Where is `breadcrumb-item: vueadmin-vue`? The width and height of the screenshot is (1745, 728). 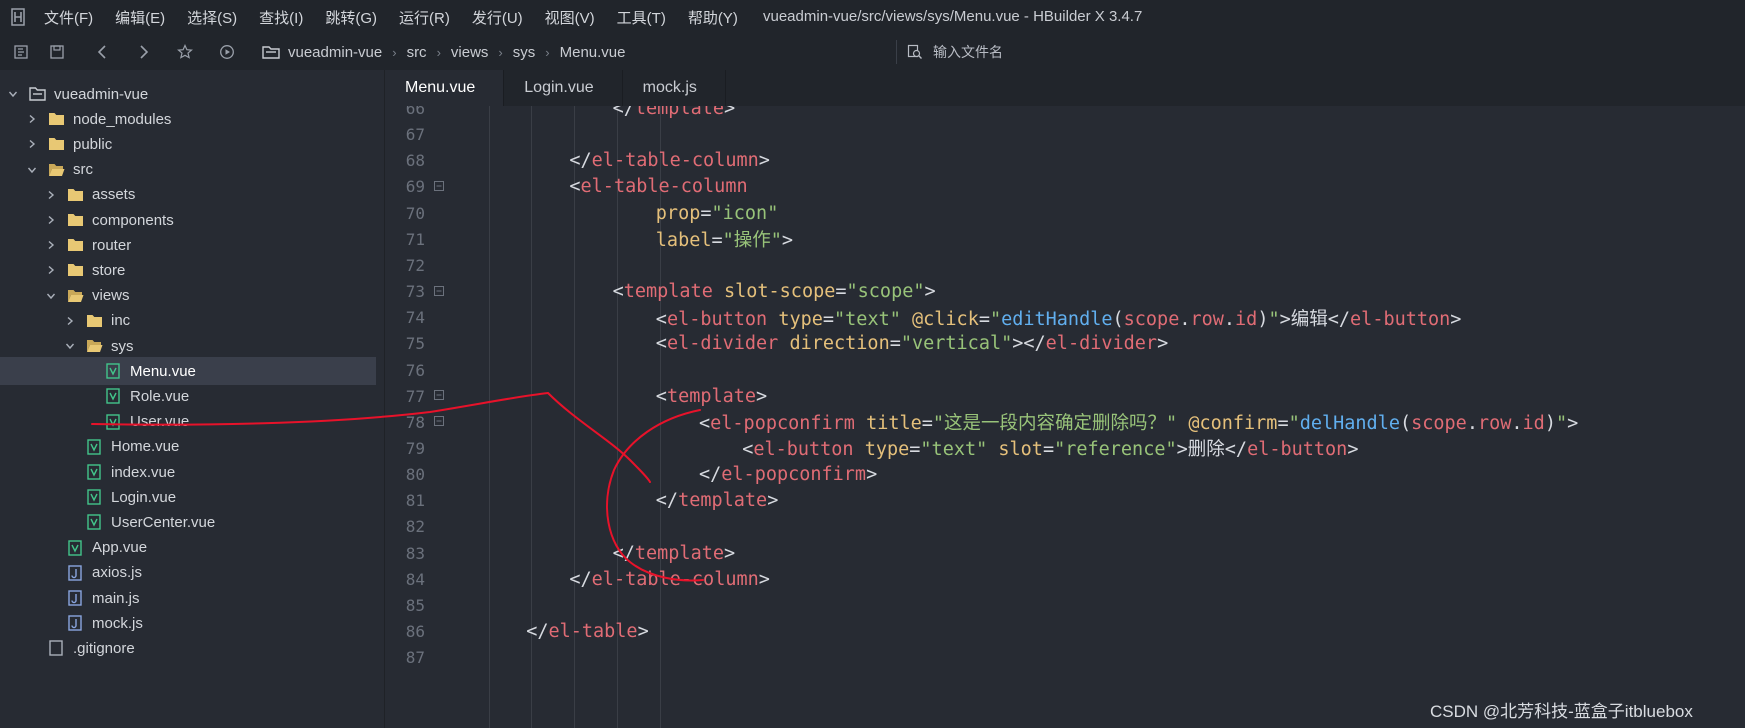 breadcrumb-item: vueadmin-vue is located at coordinates (335, 52).